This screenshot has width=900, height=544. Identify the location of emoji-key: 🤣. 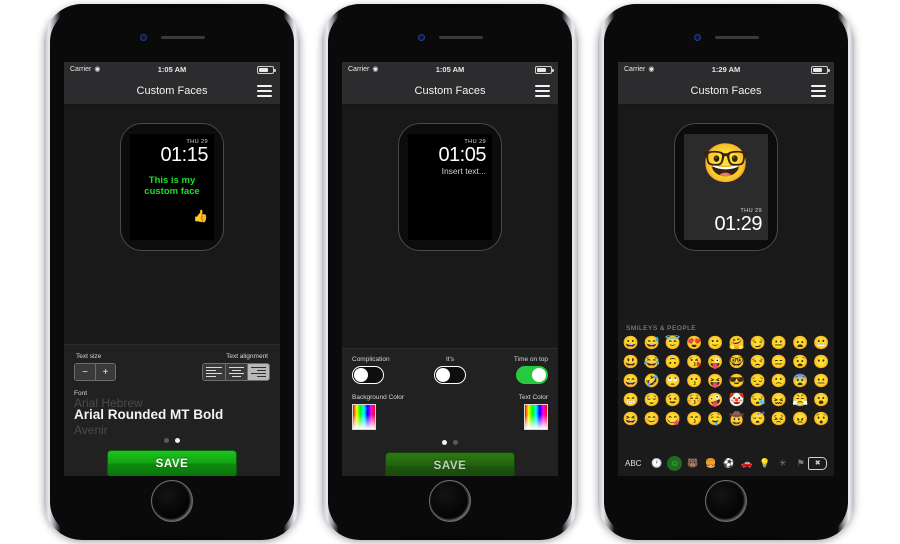
(651, 381).